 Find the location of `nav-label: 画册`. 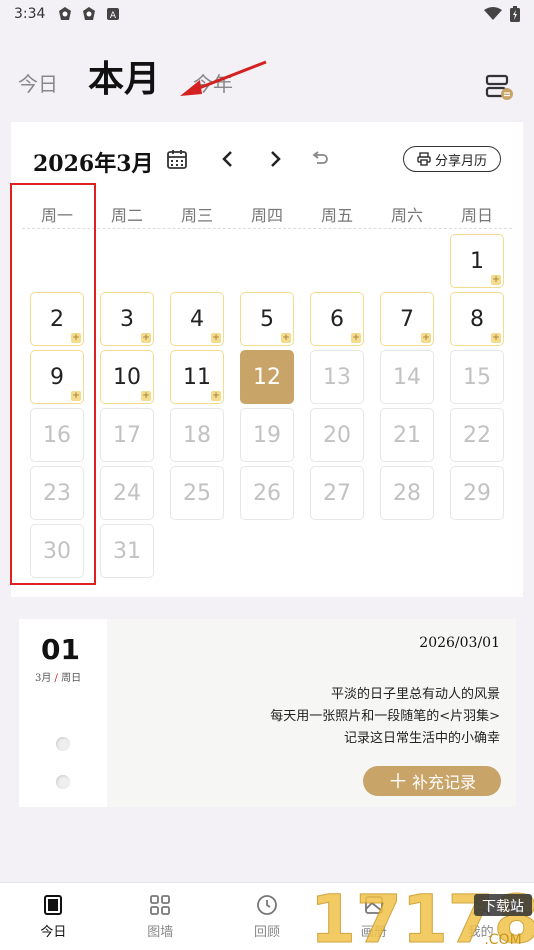

nav-label: 画册 is located at coordinates (373, 932).